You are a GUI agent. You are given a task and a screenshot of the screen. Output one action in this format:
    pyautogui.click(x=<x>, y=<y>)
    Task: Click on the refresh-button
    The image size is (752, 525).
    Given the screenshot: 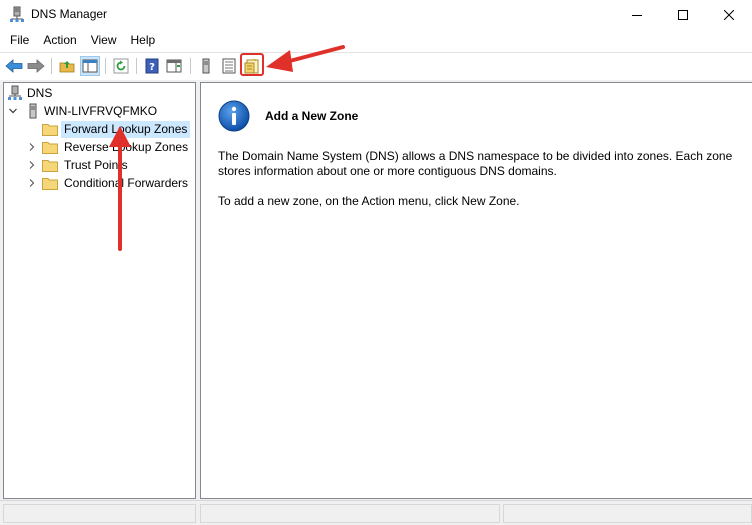 What is the action you would take?
    pyautogui.click(x=121, y=66)
    